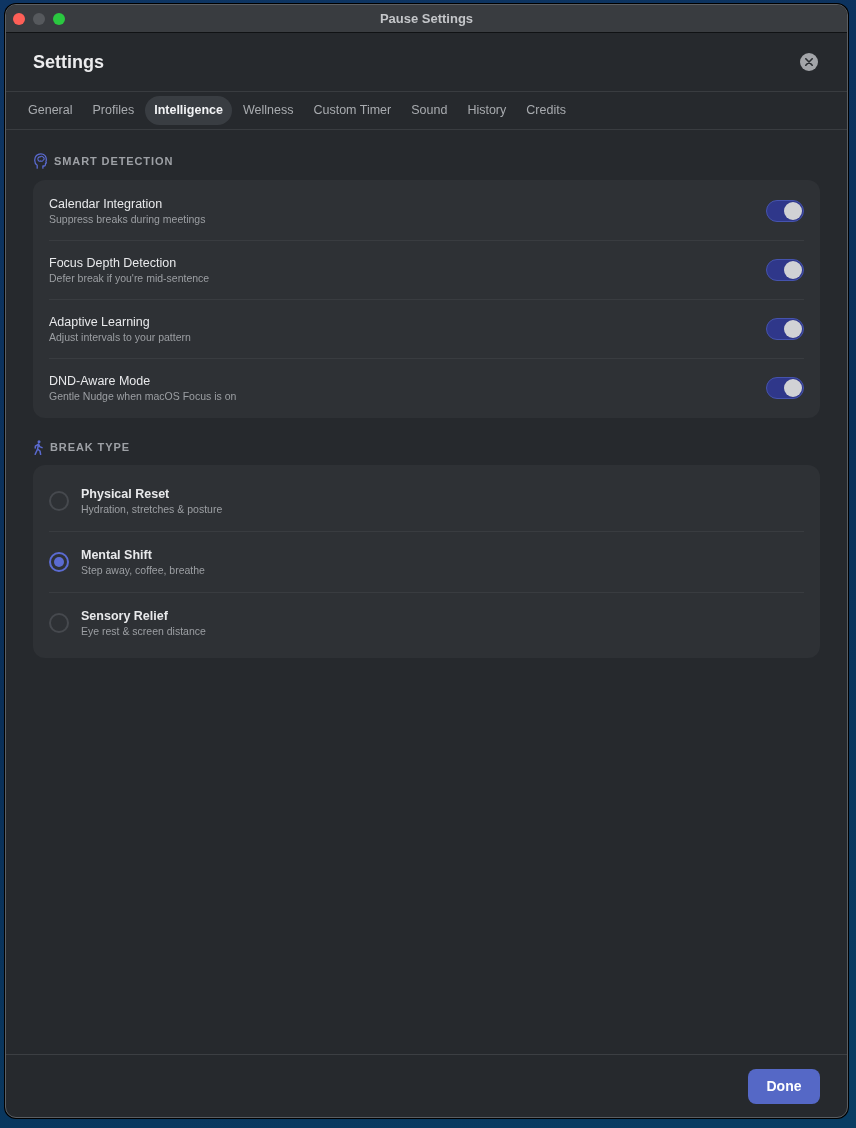  Describe the element at coordinates (143, 396) in the screenshot. I see `option-description: Gentle Nudge when macOS Focus is on` at that location.